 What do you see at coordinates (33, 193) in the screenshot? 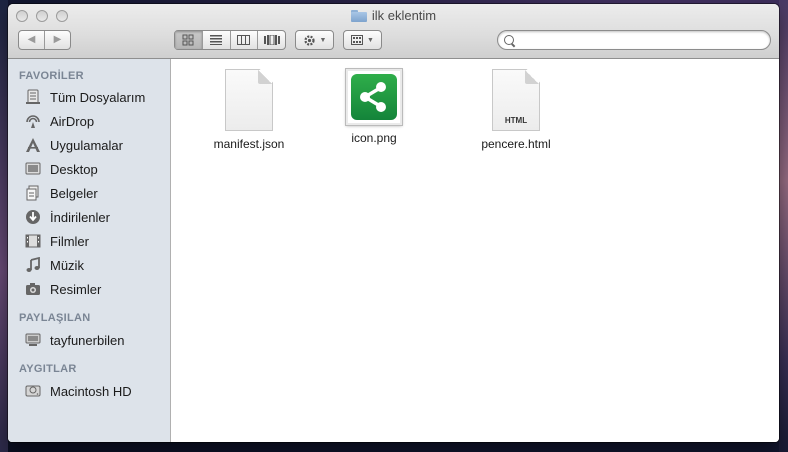
I see `documents-icon` at bounding box center [33, 193].